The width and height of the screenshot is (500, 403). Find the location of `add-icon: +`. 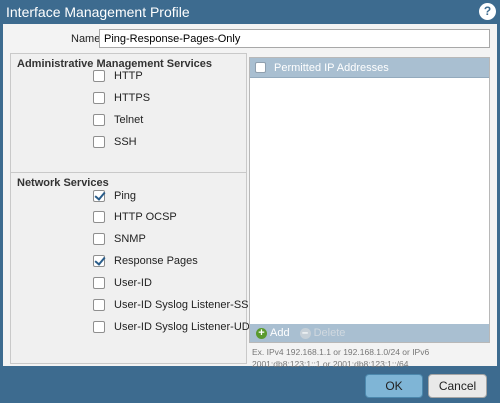

add-icon: + is located at coordinates (261, 333).